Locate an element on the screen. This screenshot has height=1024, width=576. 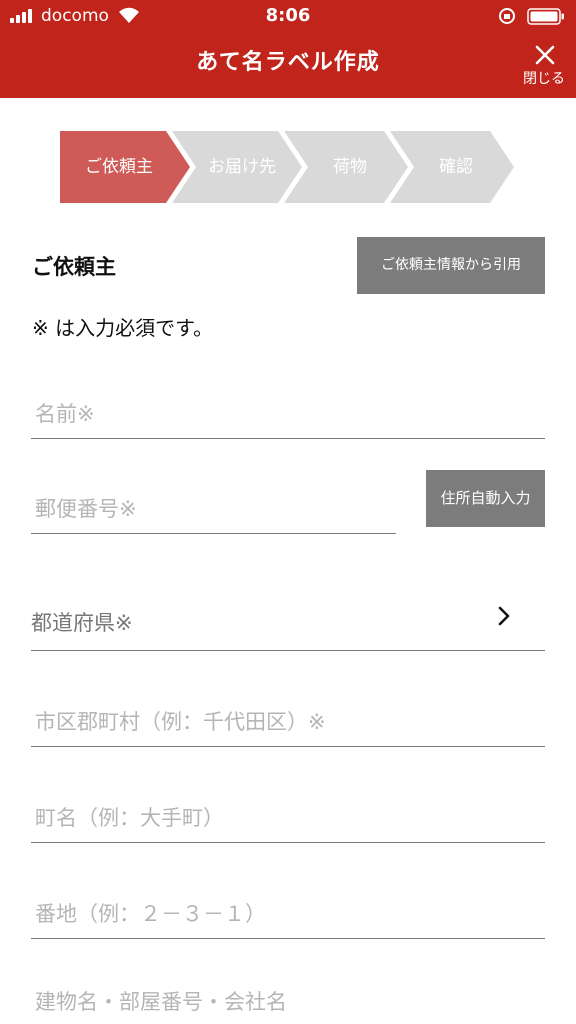
postal-code-input is located at coordinates (213, 509).